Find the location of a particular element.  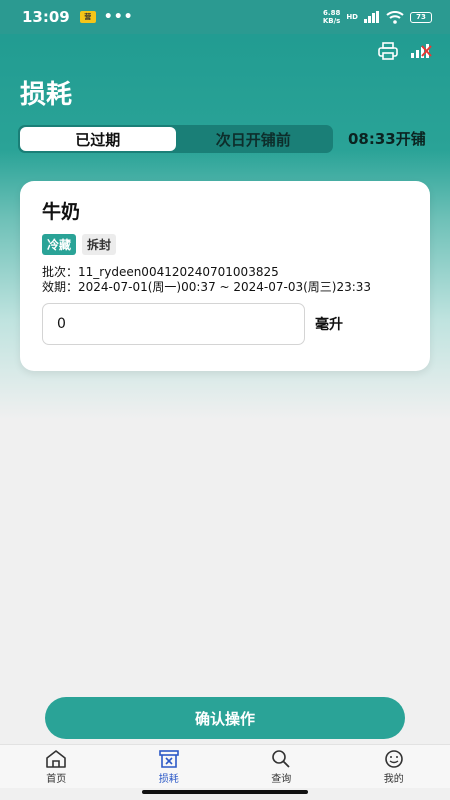

quantity-row: 毫升 is located at coordinates (225, 324).